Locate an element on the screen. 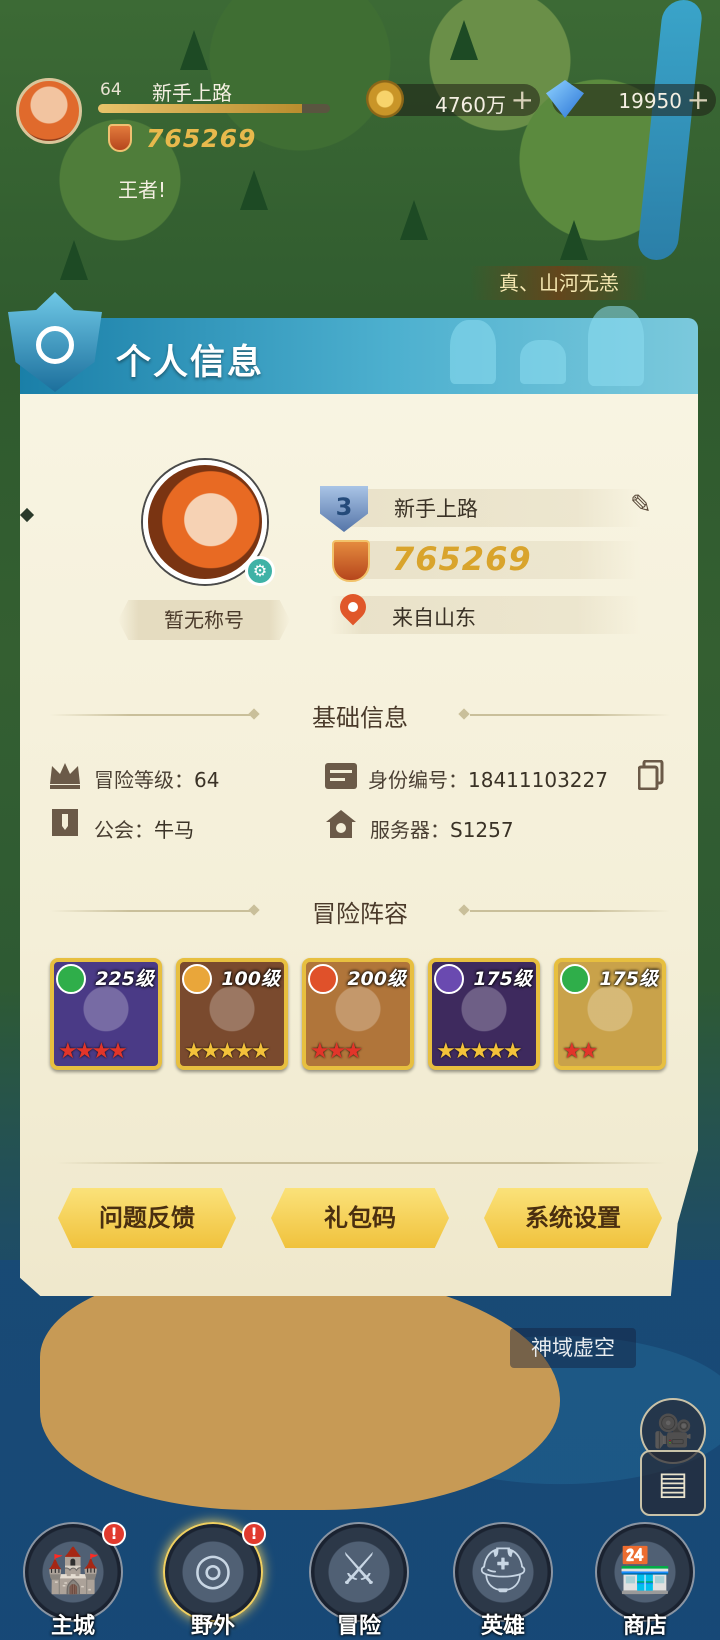  hero-stars: ★★★ is located at coordinates (336, 1051).